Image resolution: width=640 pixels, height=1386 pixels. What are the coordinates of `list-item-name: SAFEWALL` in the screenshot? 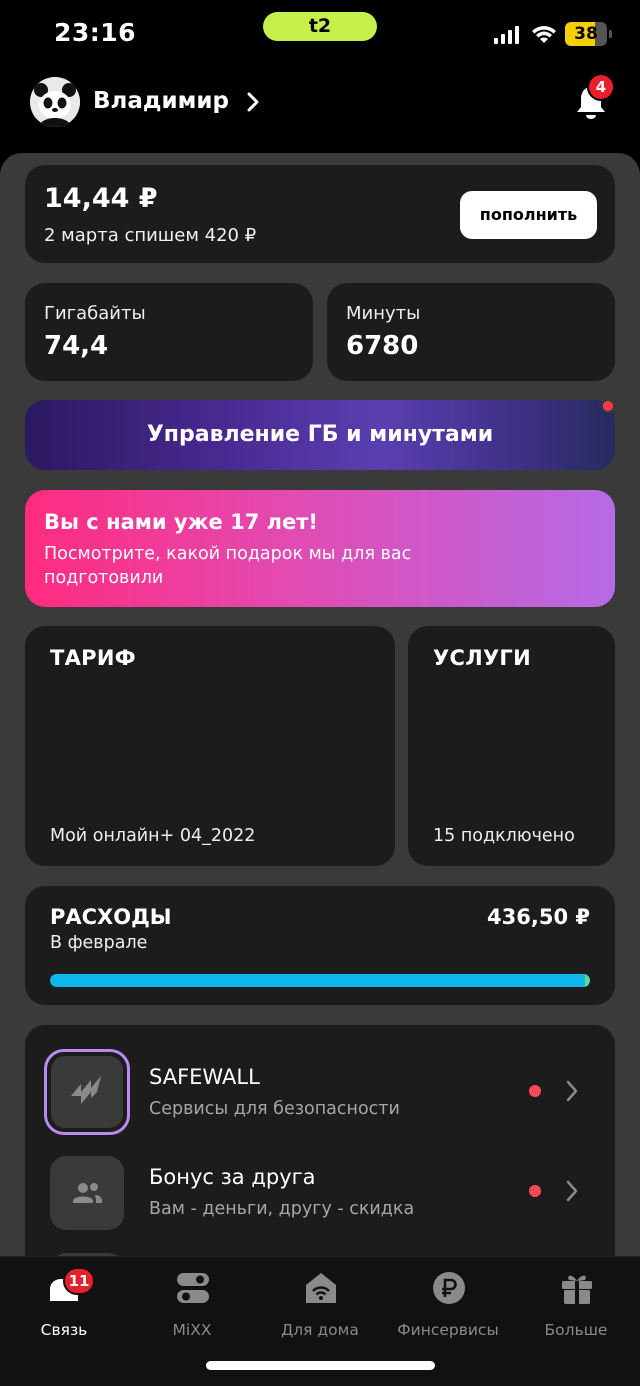 It's located at (204, 1077).